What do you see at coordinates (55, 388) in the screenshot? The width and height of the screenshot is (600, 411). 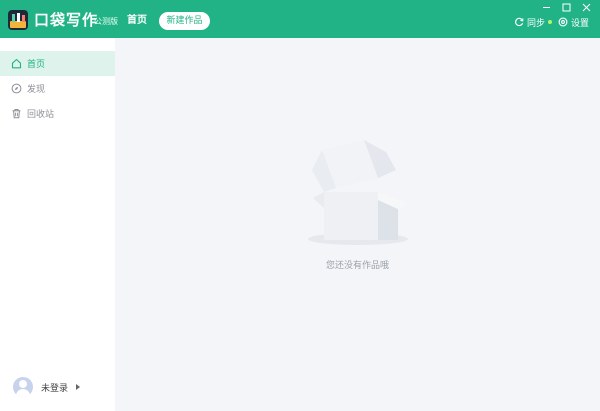 I see `user-label: 未登录` at bounding box center [55, 388].